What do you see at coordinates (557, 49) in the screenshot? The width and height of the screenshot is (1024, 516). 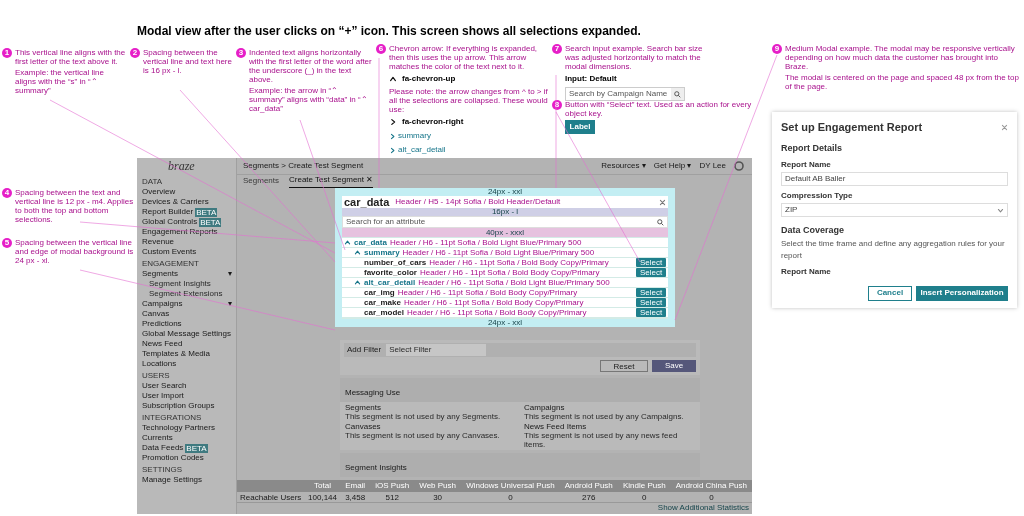 I see `step-badge: 7` at bounding box center [557, 49].